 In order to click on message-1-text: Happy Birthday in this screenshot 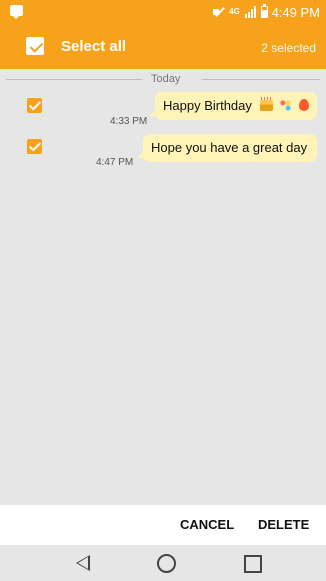, I will do `click(207, 105)`.